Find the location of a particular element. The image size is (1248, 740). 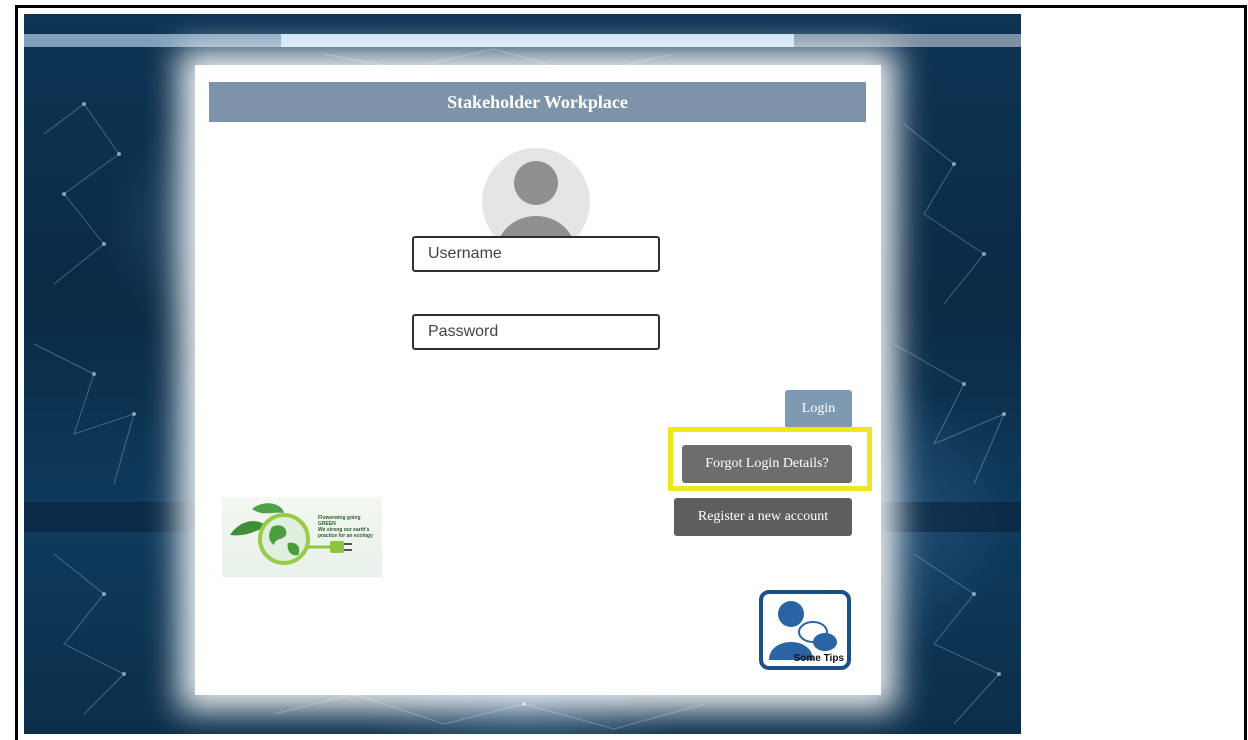

top-bar-segment-right is located at coordinates (907, 40).